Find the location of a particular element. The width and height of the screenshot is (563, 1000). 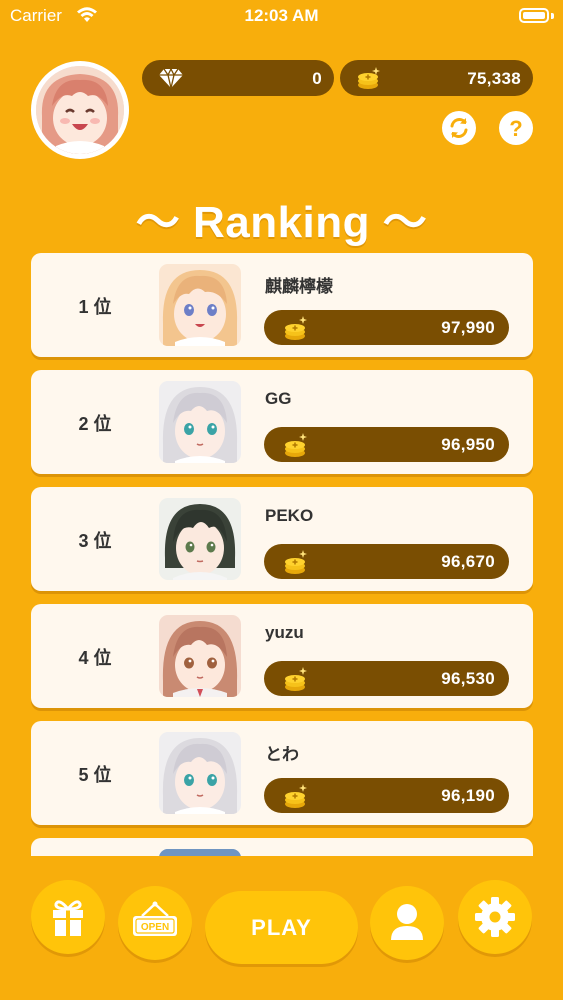

score-pill: 96,950 is located at coordinates (386, 444).